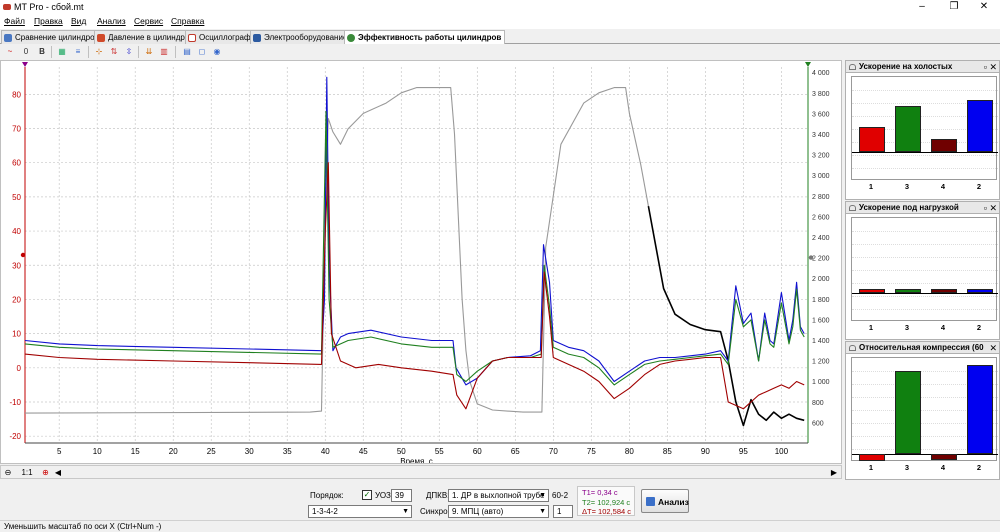 The image size is (1000, 532). What do you see at coordinates (97, 451) in the screenshot?
I see `x-tick-label: 10` at bounding box center [97, 451].